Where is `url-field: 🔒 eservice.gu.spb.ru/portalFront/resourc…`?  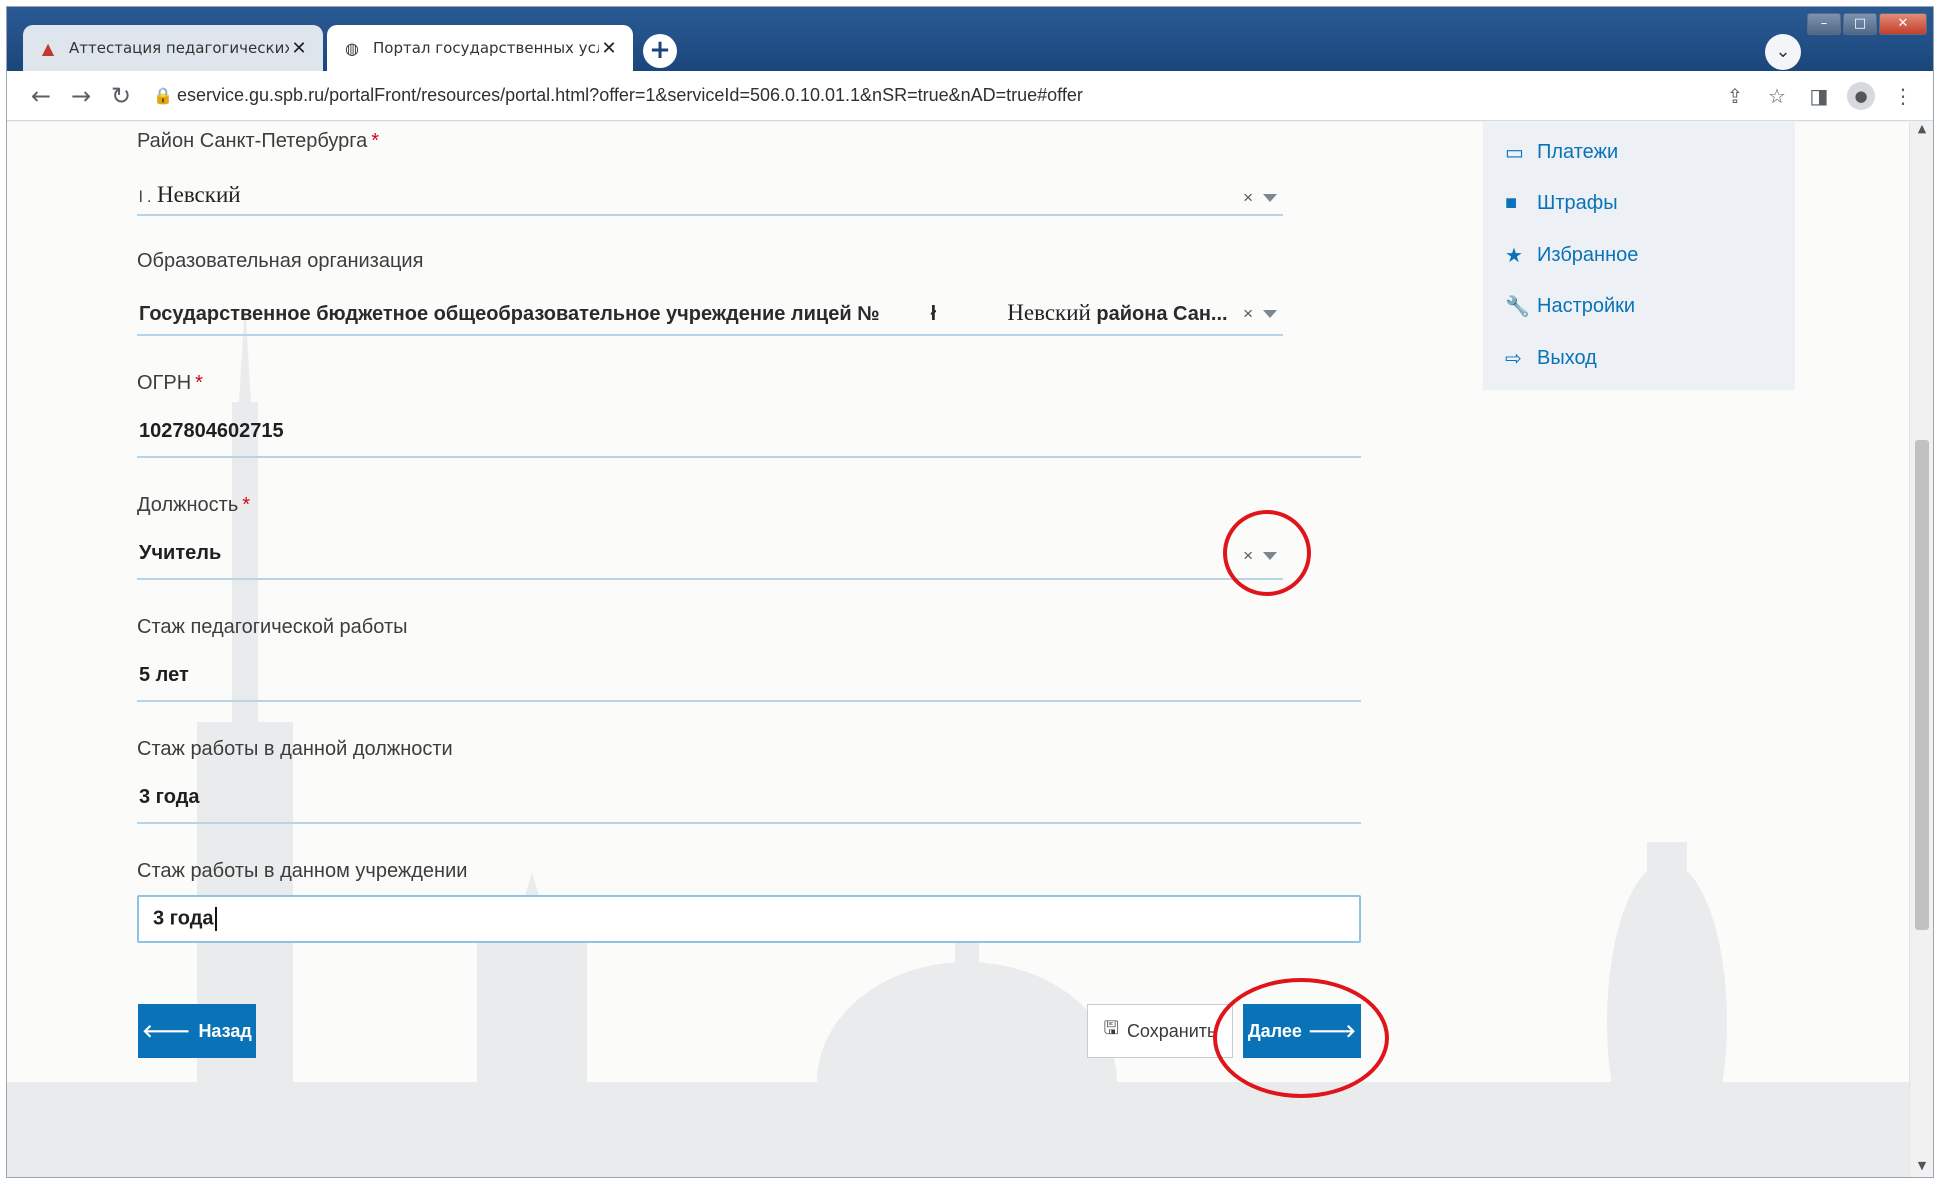
url-field: 🔒 eservice.gu.spb.ru/portalFront/resourc… is located at coordinates (919, 96).